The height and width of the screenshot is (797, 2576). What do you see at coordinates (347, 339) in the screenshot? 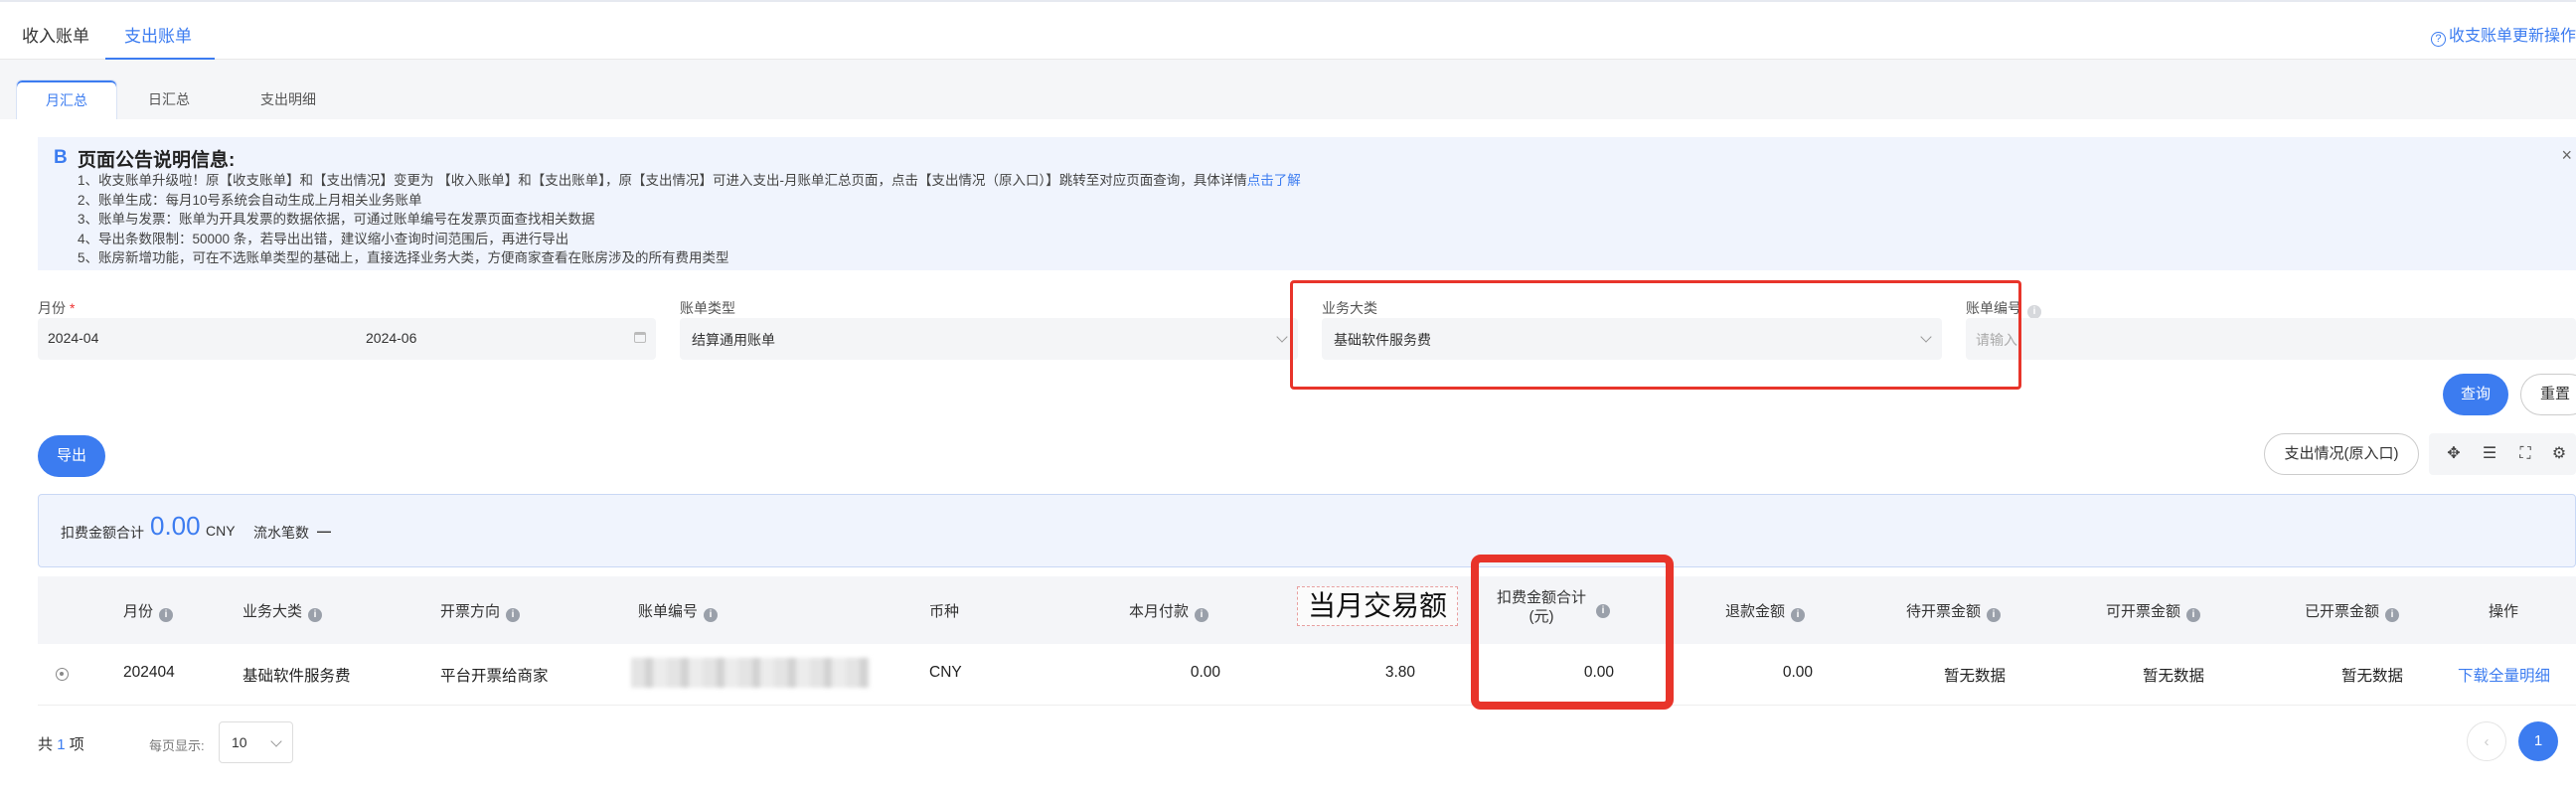
I see `month-range-picker: 2024-04 2024-06` at bounding box center [347, 339].